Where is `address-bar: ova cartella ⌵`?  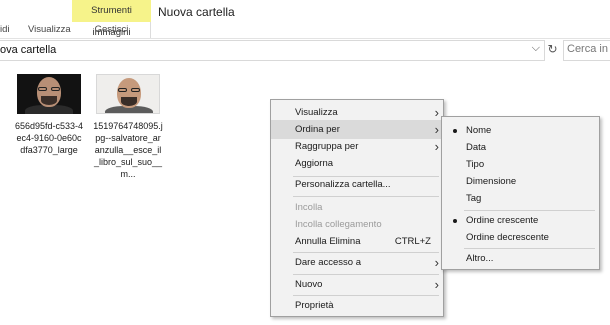 address-bar: ova cartella ⌵ is located at coordinates (272, 50).